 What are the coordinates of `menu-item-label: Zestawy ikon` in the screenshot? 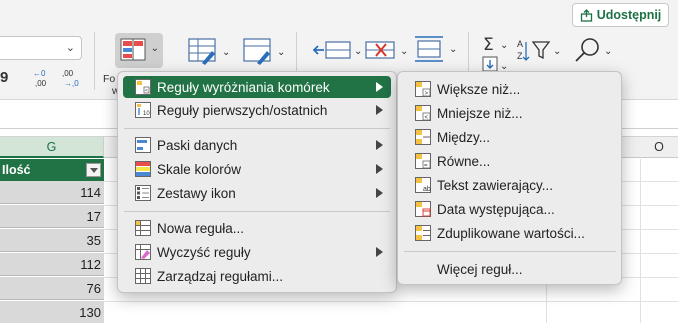 It's located at (196, 193).